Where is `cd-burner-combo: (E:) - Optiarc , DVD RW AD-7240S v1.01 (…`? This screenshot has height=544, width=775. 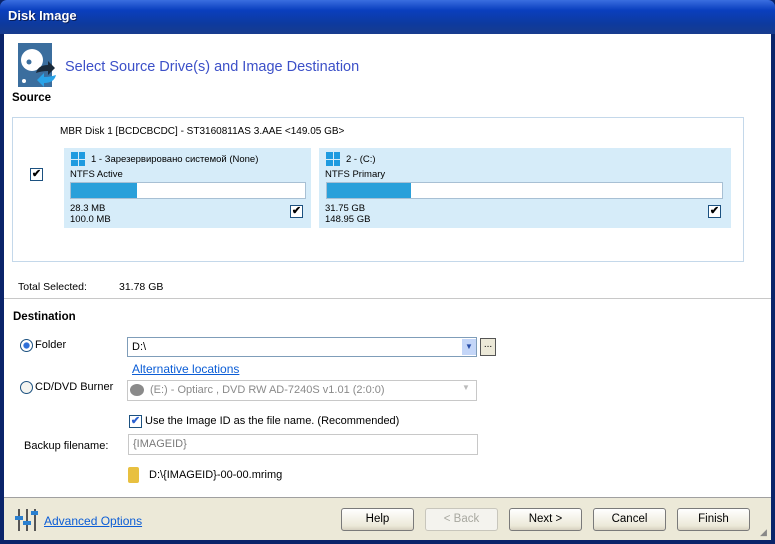 cd-burner-combo: (E:) - Optiarc , DVD RW AD-7240S v1.01 (… is located at coordinates (302, 390).